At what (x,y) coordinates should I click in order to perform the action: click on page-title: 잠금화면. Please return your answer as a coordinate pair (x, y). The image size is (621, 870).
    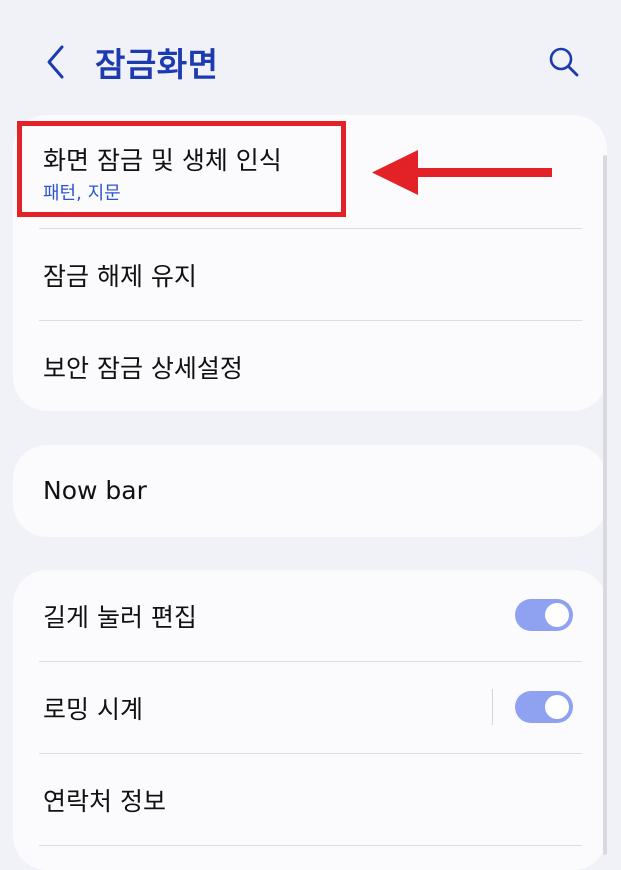
    Looking at the image, I should click on (157, 64).